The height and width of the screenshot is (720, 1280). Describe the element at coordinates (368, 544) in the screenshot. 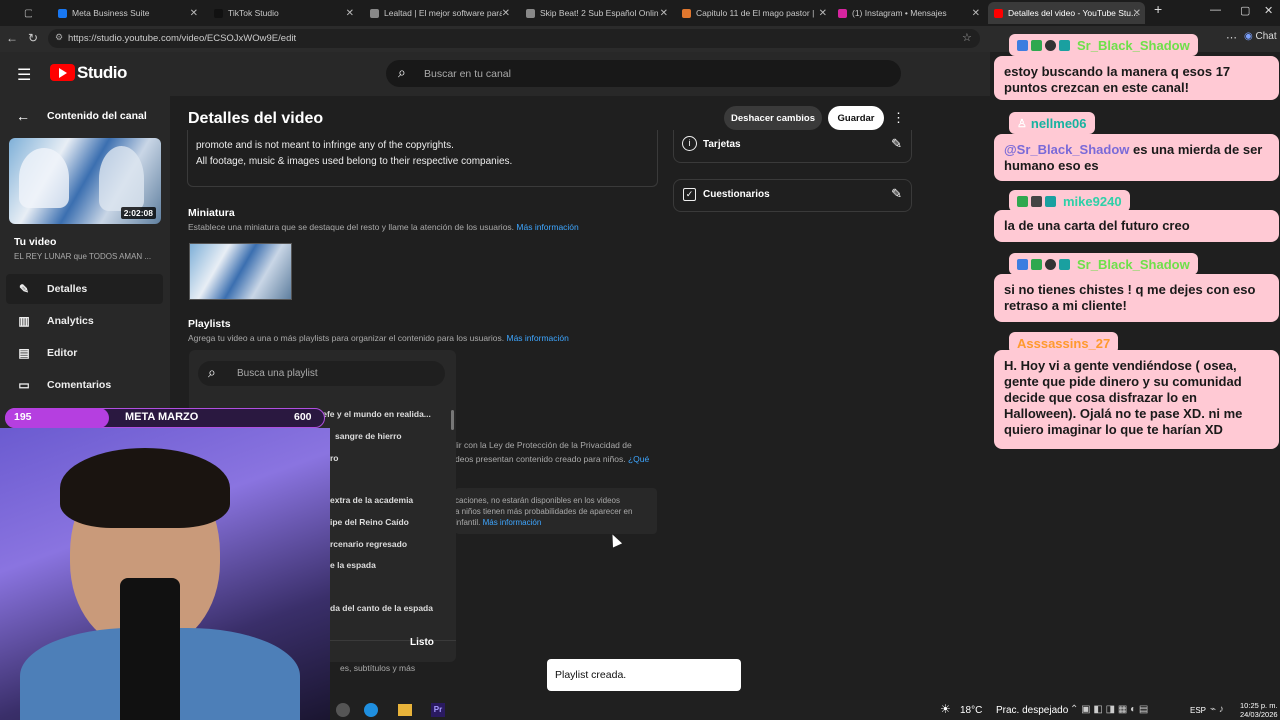

I see `playlist-item: rcenario regresado` at that location.